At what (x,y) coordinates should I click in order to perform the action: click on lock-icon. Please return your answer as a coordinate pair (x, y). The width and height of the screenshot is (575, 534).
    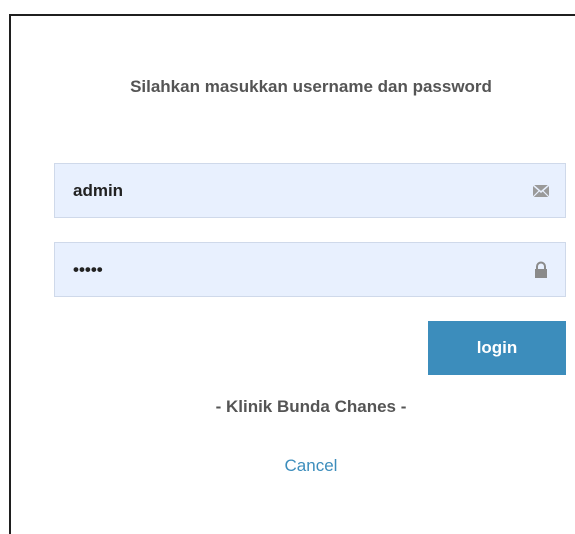
    Looking at the image, I should click on (541, 270).